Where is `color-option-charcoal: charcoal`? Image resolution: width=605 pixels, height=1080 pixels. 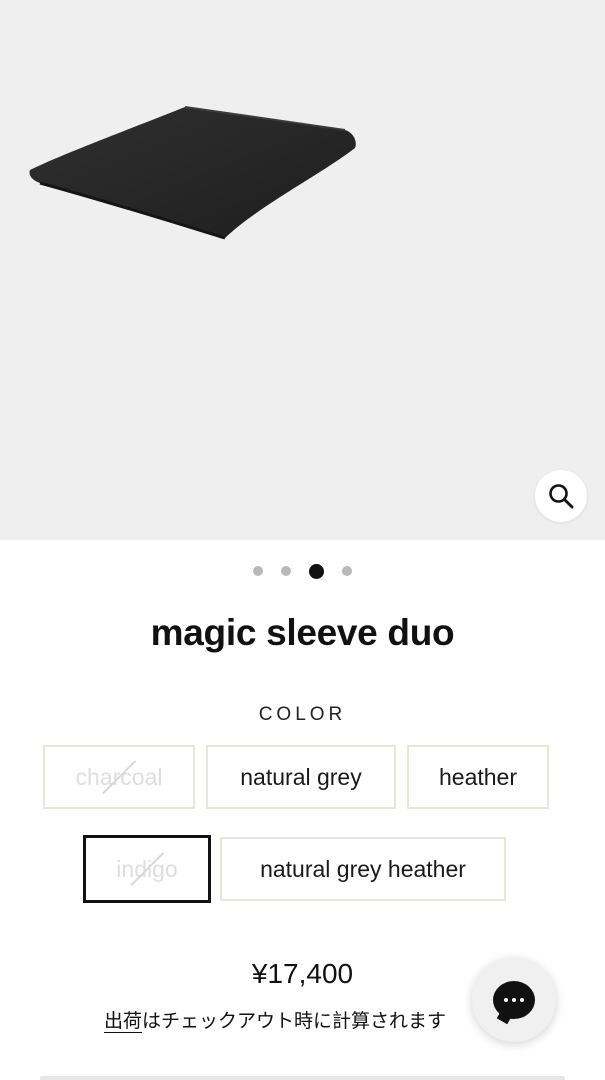 color-option-charcoal: charcoal is located at coordinates (119, 777).